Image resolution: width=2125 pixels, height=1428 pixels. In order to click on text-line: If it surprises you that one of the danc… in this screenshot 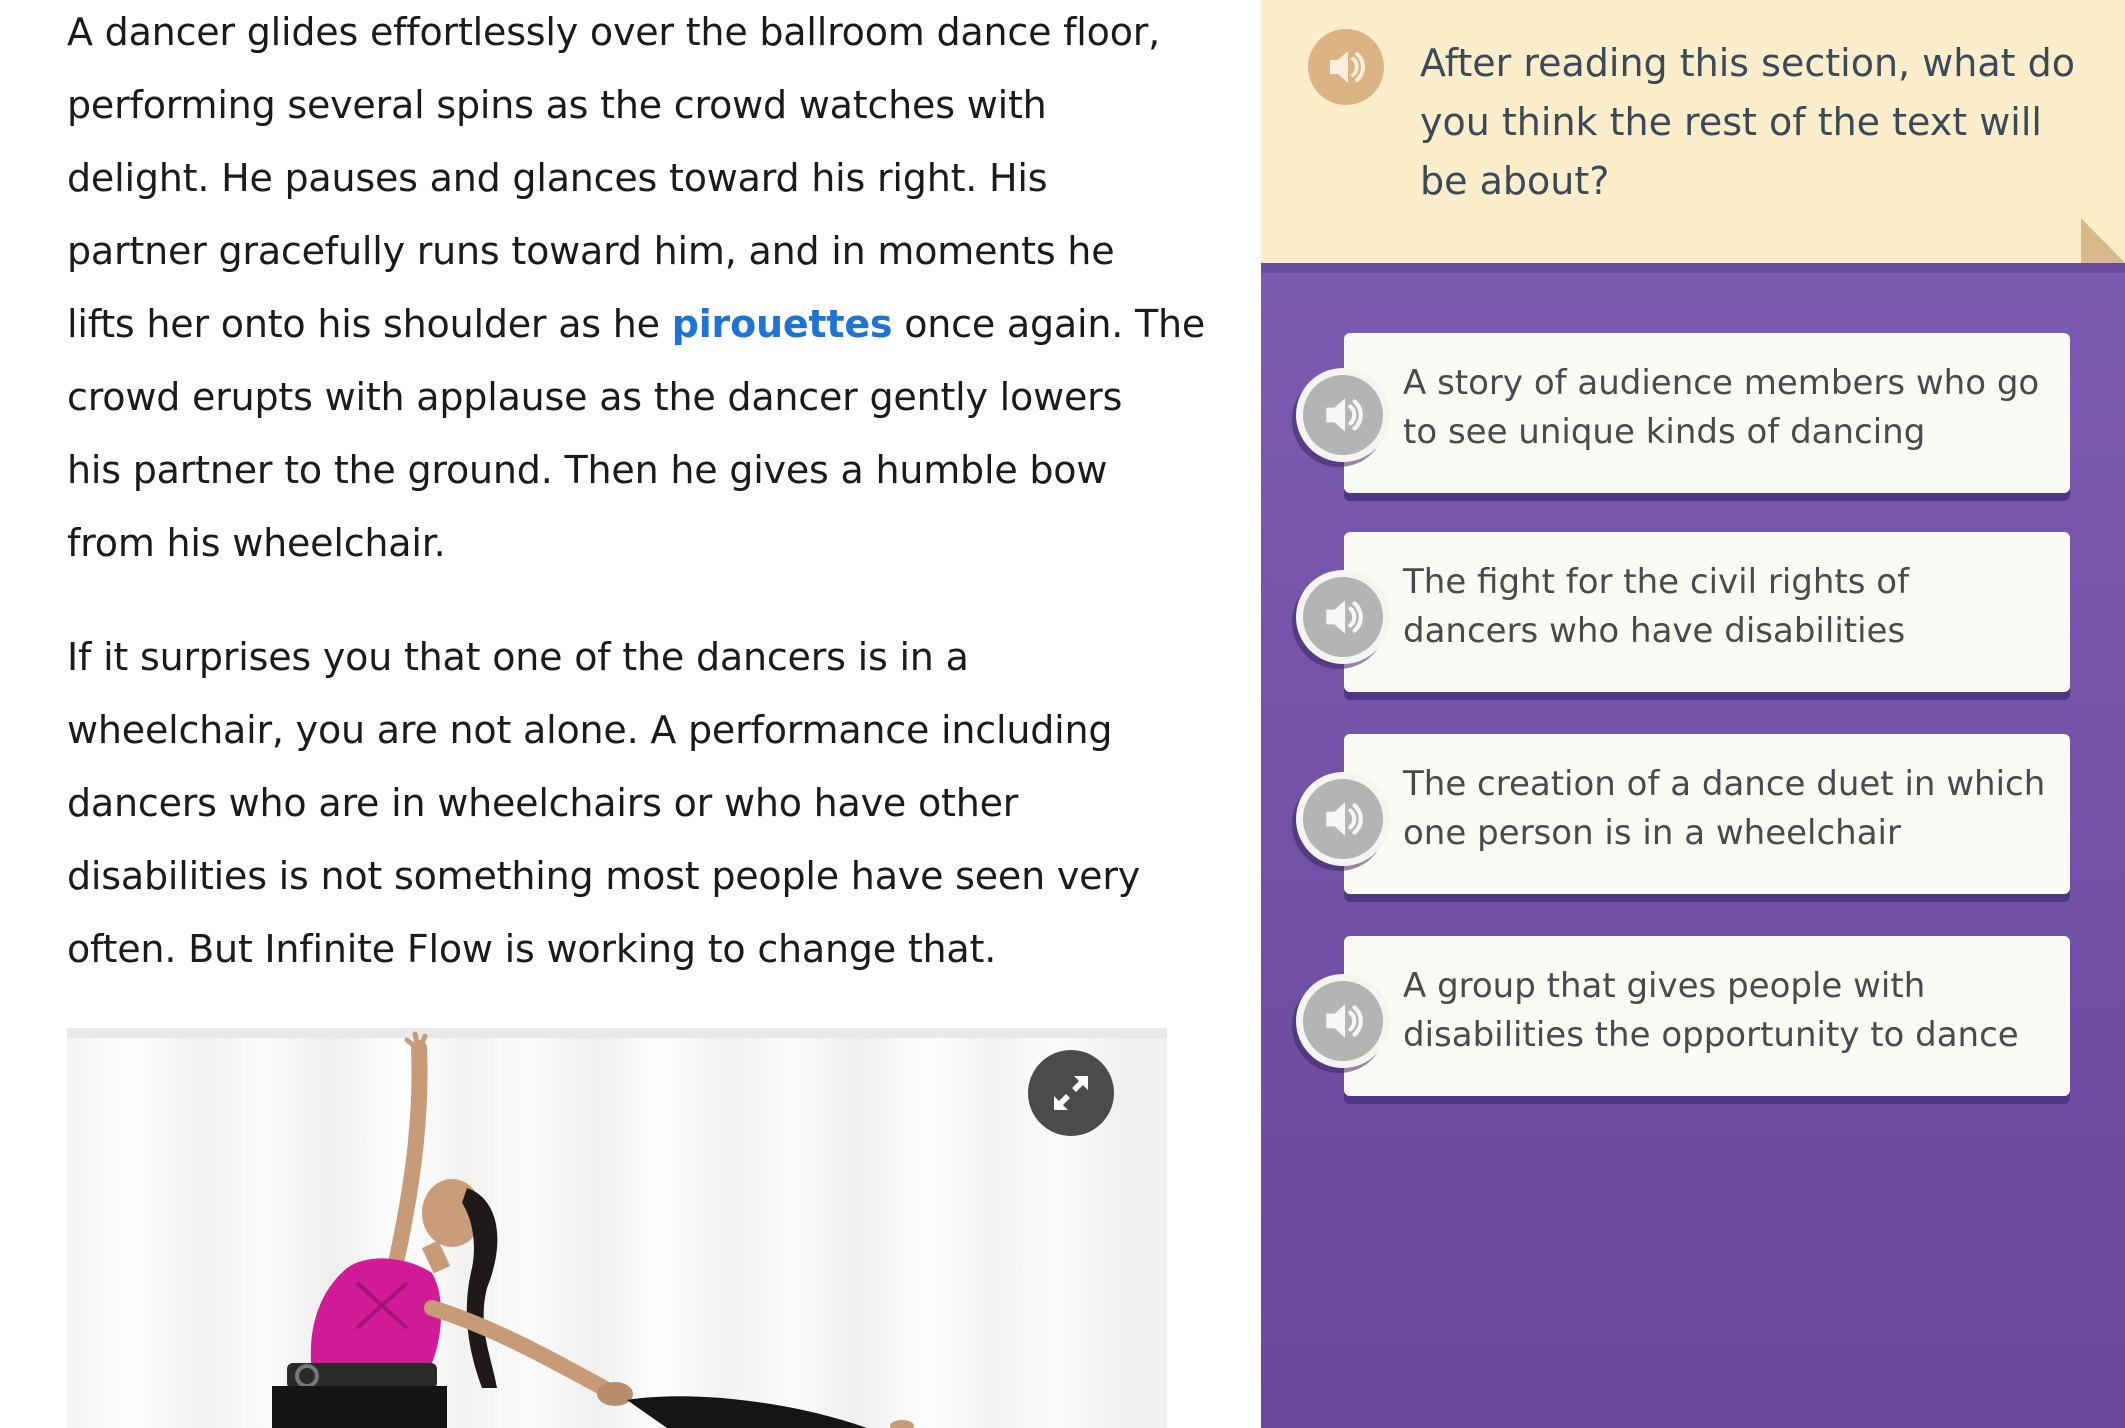, I will do `click(518, 657)`.